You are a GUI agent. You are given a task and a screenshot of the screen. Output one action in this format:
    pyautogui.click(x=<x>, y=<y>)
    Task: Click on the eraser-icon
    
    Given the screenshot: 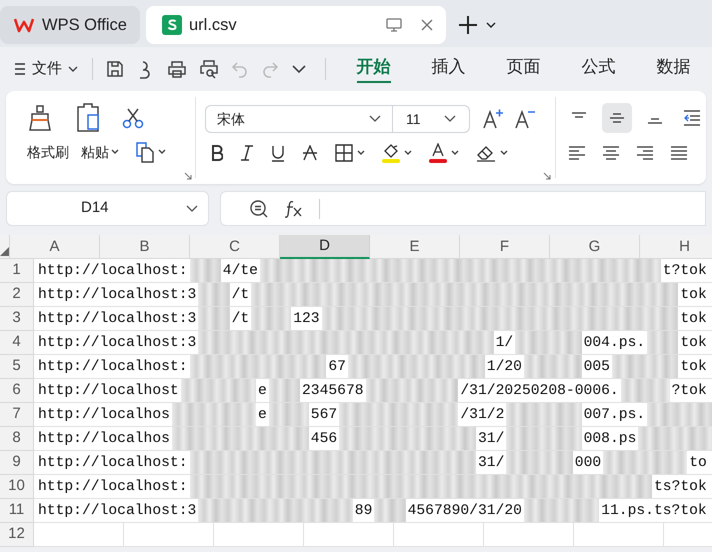 What is the action you would take?
    pyautogui.click(x=486, y=153)
    